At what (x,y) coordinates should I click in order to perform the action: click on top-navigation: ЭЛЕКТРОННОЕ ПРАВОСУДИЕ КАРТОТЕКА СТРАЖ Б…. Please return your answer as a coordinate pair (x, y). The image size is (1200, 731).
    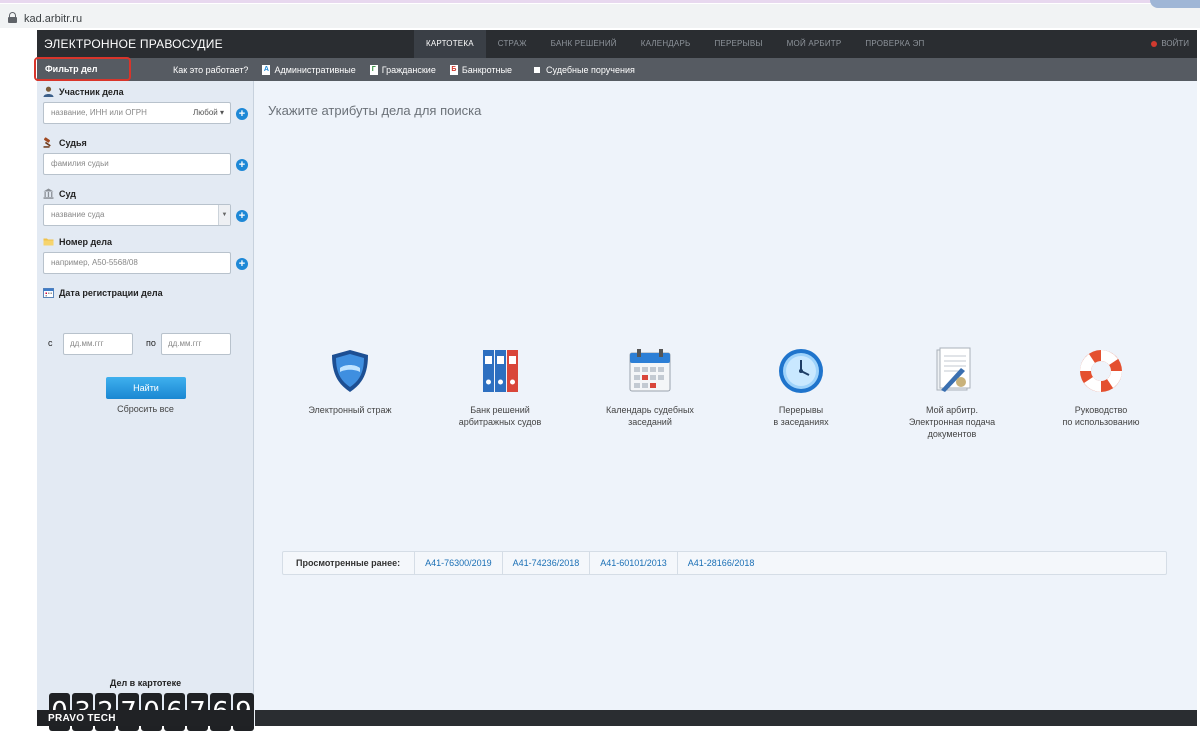
    Looking at the image, I should click on (617, 44).